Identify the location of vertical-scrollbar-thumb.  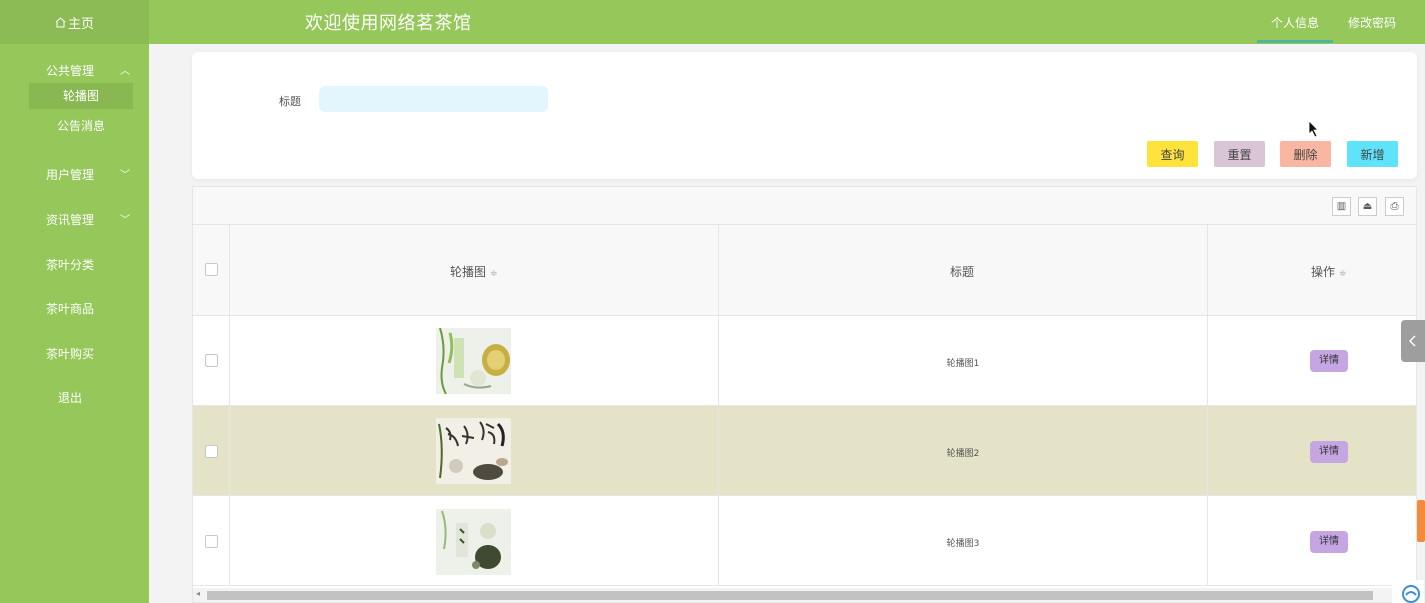
(1421, 521).